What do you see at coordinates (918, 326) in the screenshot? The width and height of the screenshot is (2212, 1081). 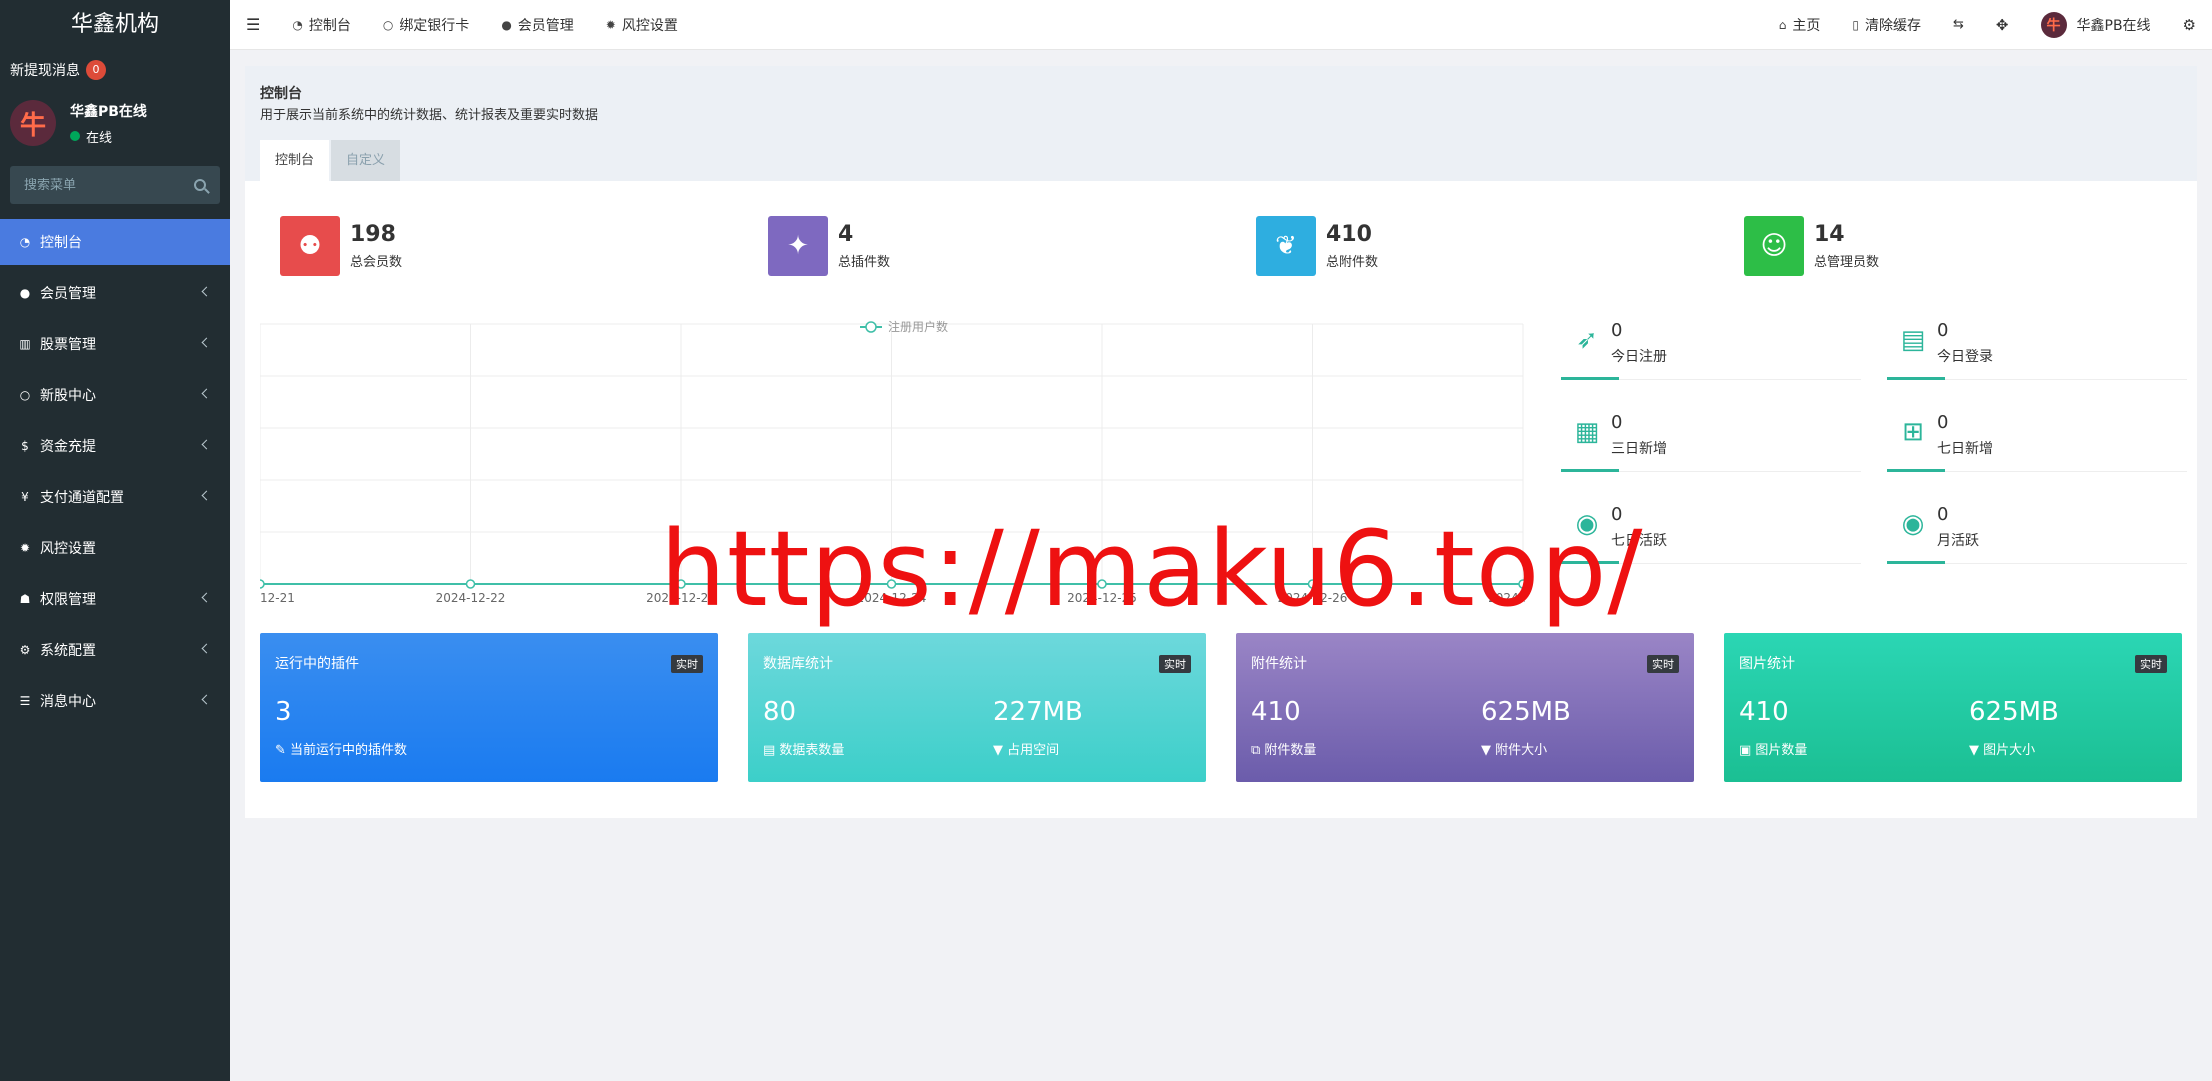 I see `legend-label: 注册用户数` at bounding box center [918, 326].